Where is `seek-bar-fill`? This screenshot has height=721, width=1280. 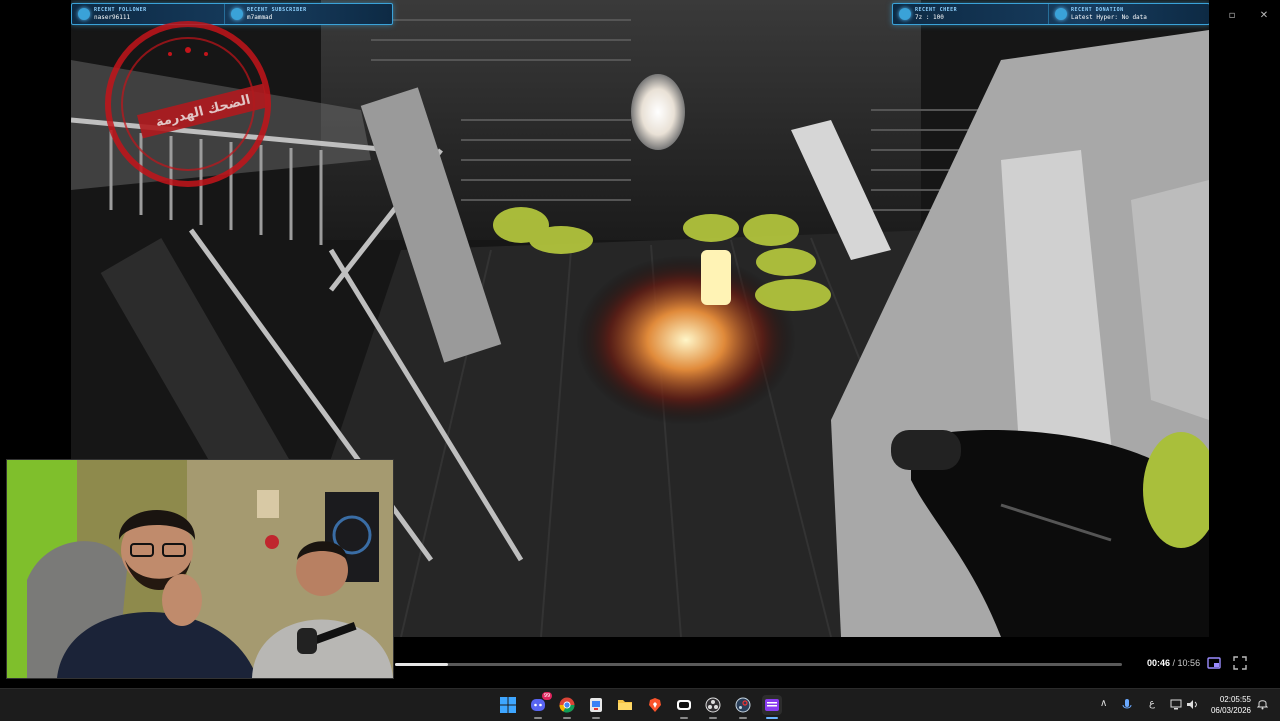
seek-bar-fill is located at coordinates (422, 664).